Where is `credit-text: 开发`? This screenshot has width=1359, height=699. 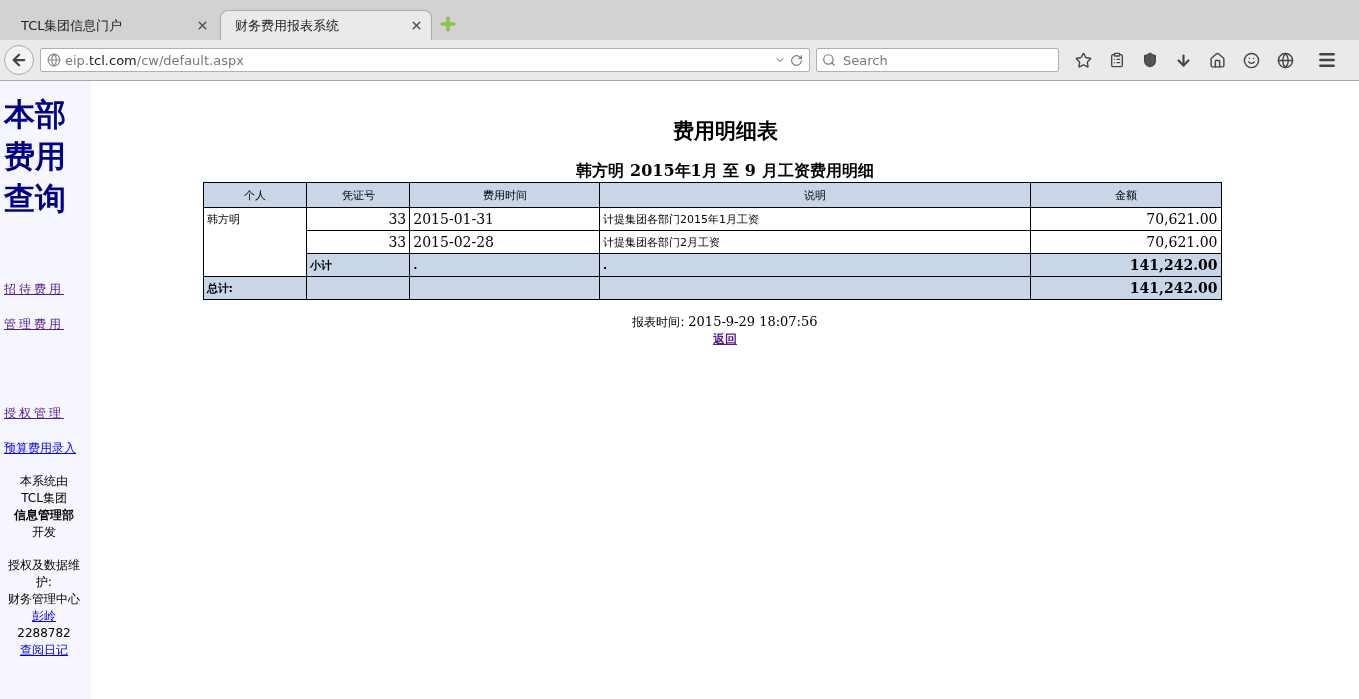 credit-text: 开发 is located at coordinates (44, 532).